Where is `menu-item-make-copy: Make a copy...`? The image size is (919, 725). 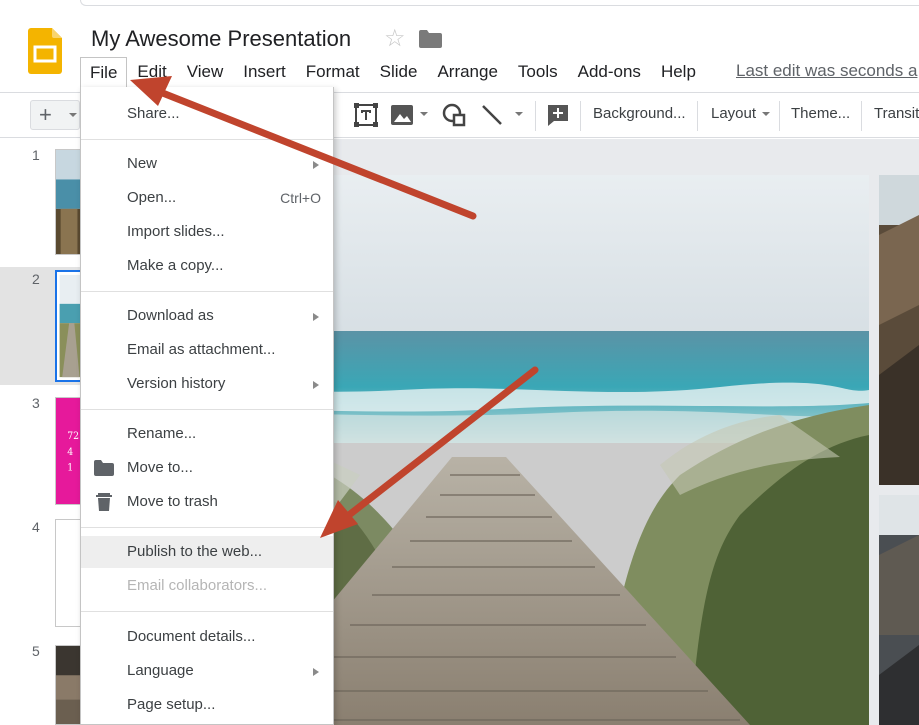 menu-item-make-copy: Make a copy... is located at coordinates (207, 266).